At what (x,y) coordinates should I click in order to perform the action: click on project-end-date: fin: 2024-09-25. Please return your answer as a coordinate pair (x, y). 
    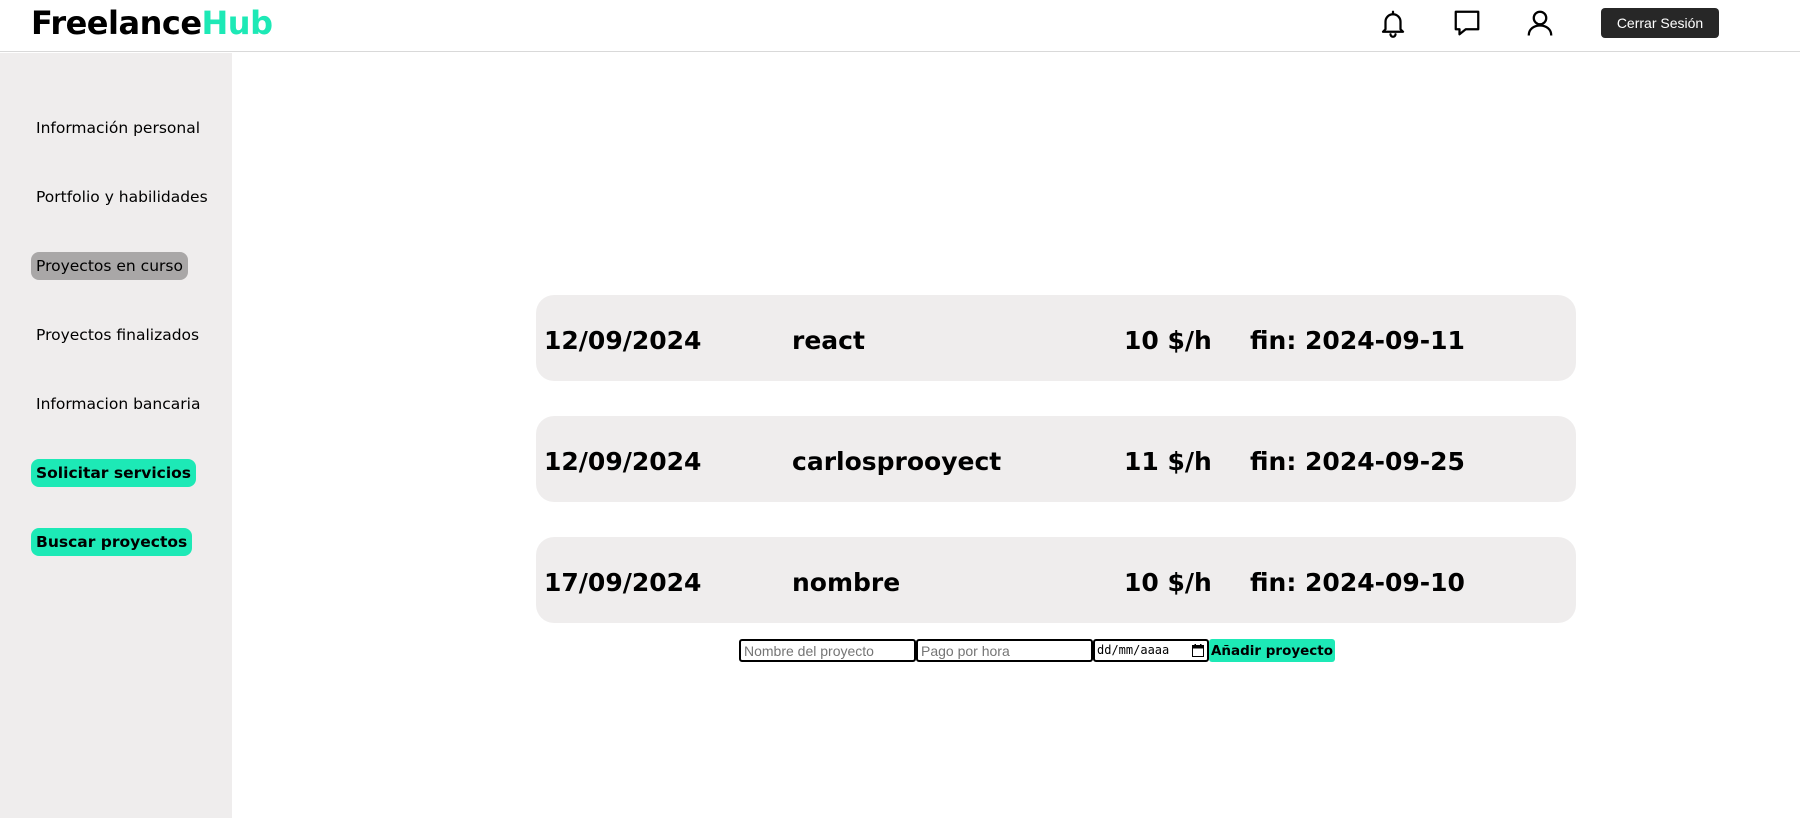
    Looking at the image, I should click on (1357, 461).